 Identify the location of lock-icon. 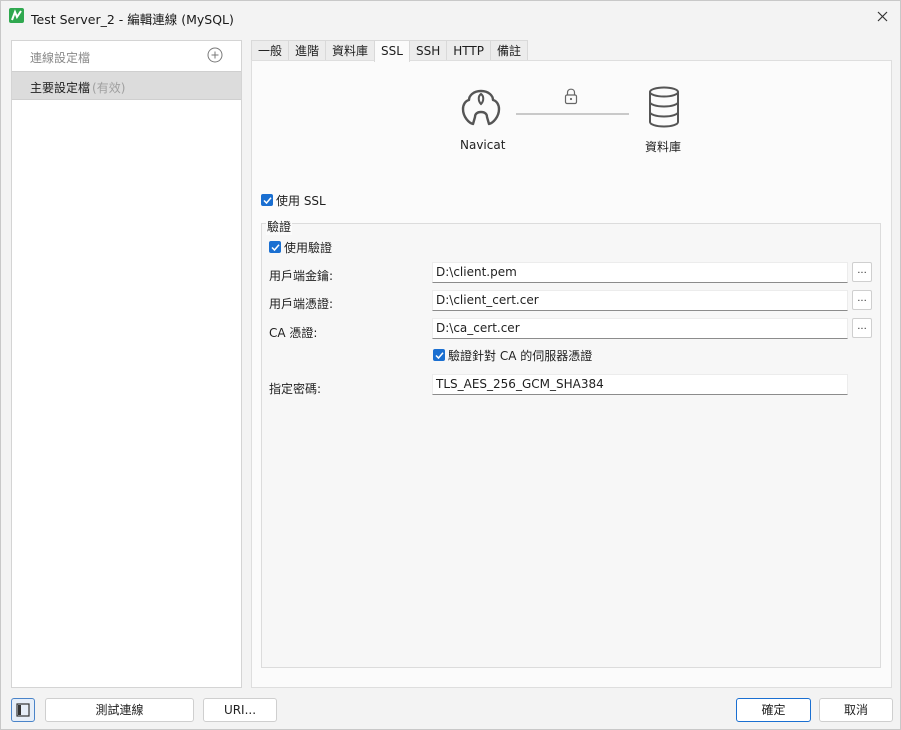
(571, 96).